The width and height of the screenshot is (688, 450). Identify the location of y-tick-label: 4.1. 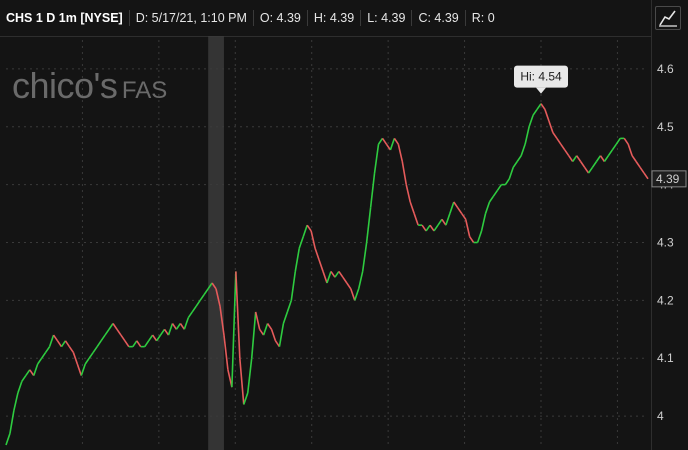
(665, 358).